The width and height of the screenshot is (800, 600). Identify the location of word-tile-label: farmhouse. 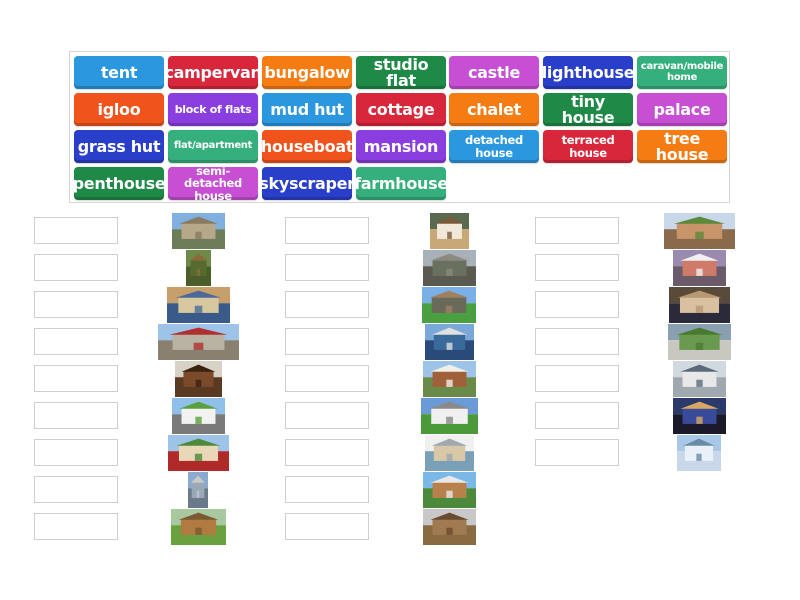
(401, 183).